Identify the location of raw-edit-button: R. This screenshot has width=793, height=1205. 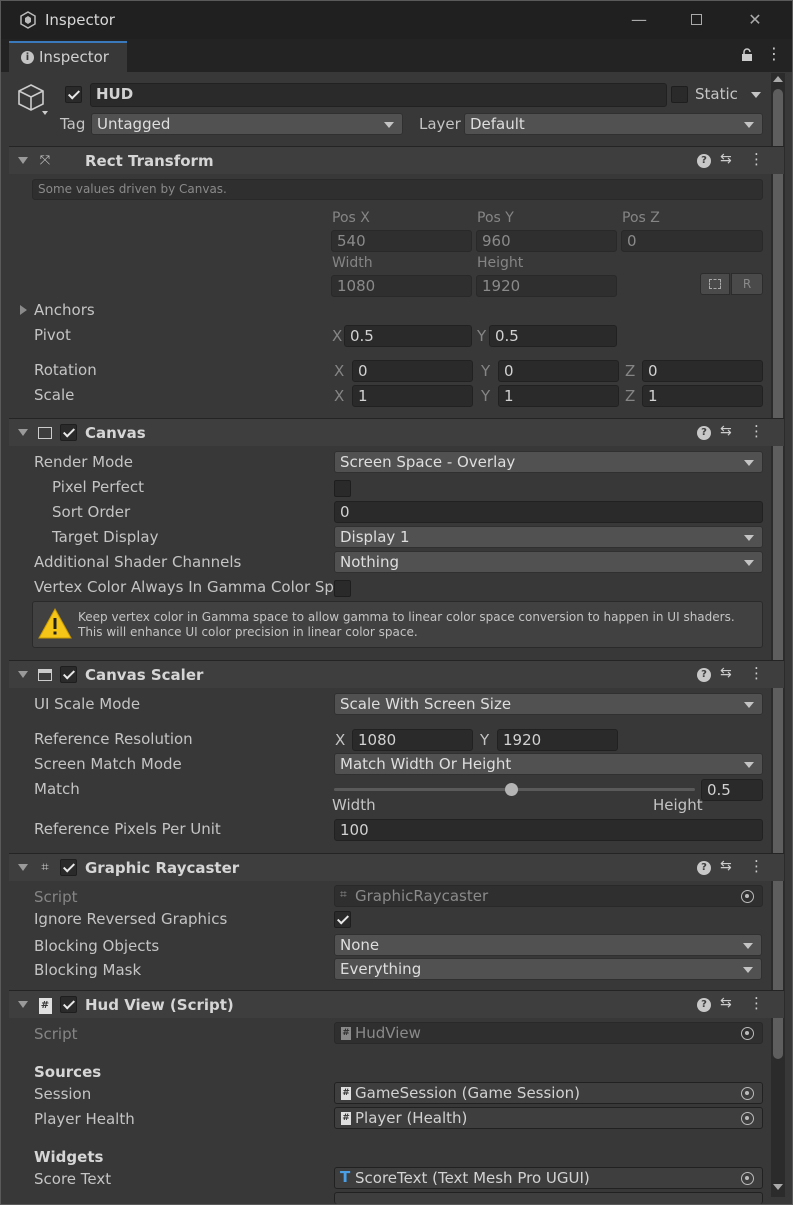
(747, 284).